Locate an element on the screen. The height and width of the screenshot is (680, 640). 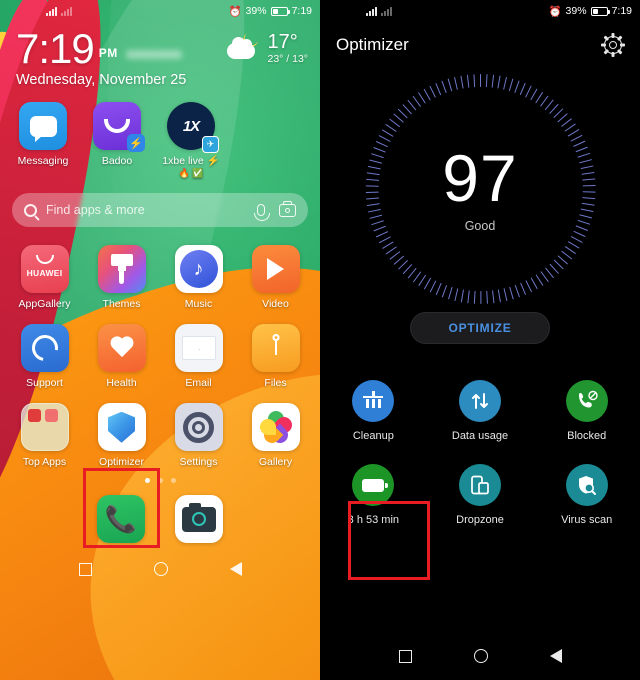
app-row-1: Messaging ⚡ Badoo 1X ✈ 1xbe live ⚡ 🔥 ✅ is located at coordinates (160, 140).